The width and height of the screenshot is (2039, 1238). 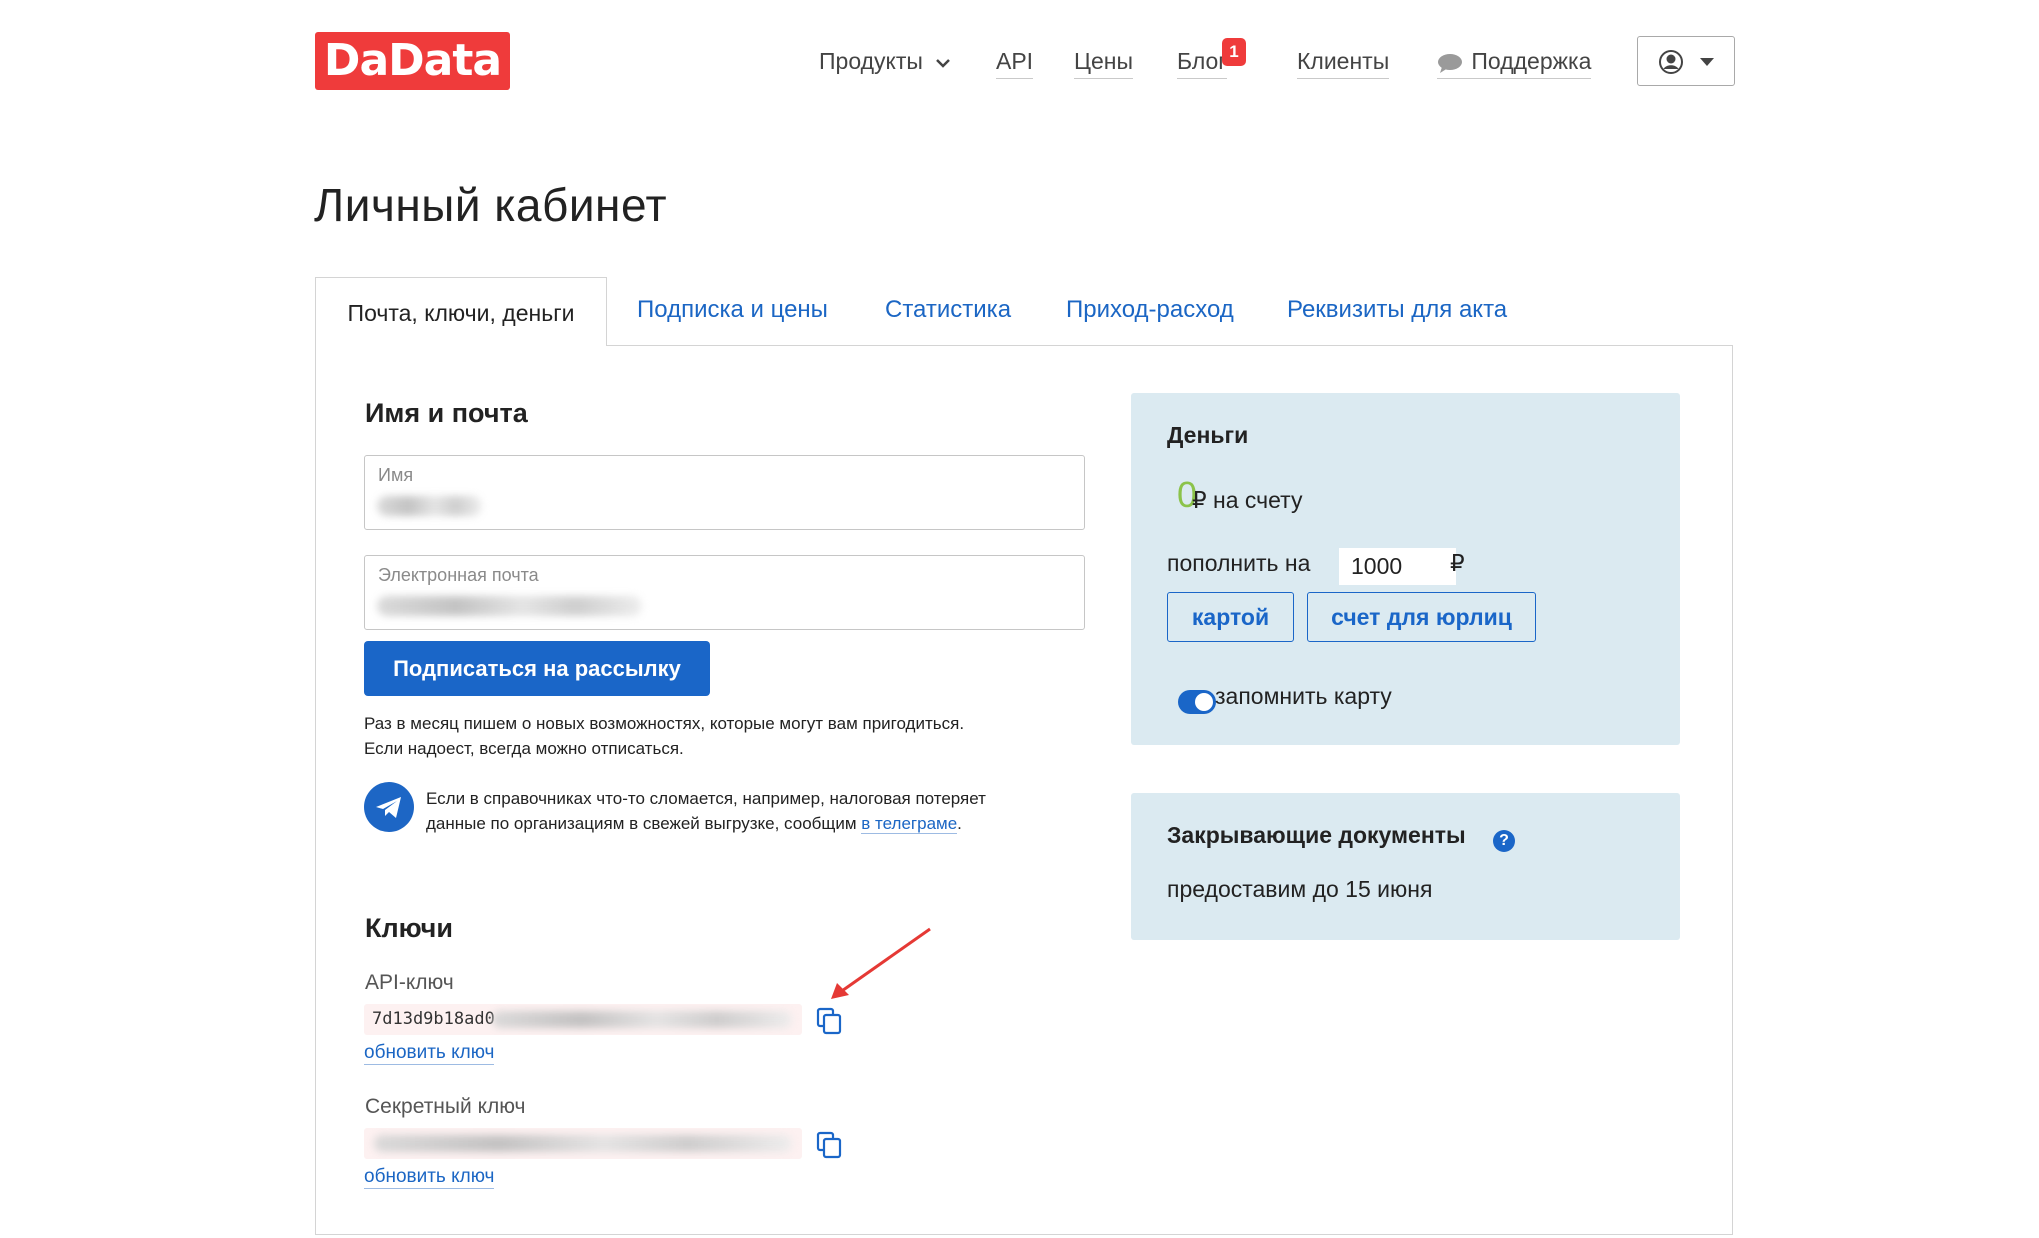 I want to click on toggle-knob, so click(x=1204, y=702).